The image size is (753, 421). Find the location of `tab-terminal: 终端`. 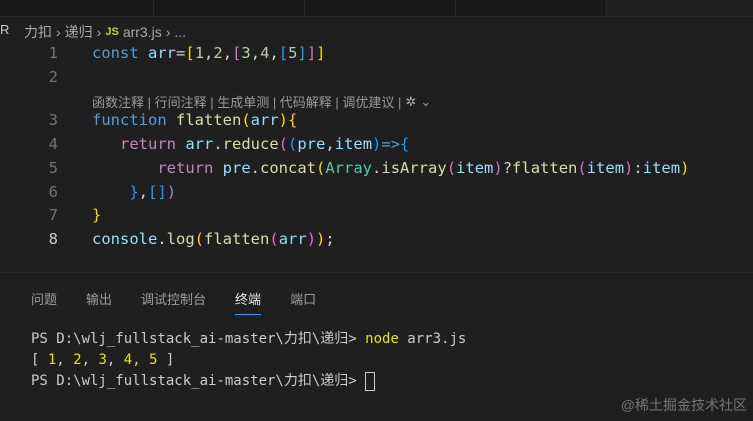

tab-terminal: 终端 is located at coordinates (248, 302).